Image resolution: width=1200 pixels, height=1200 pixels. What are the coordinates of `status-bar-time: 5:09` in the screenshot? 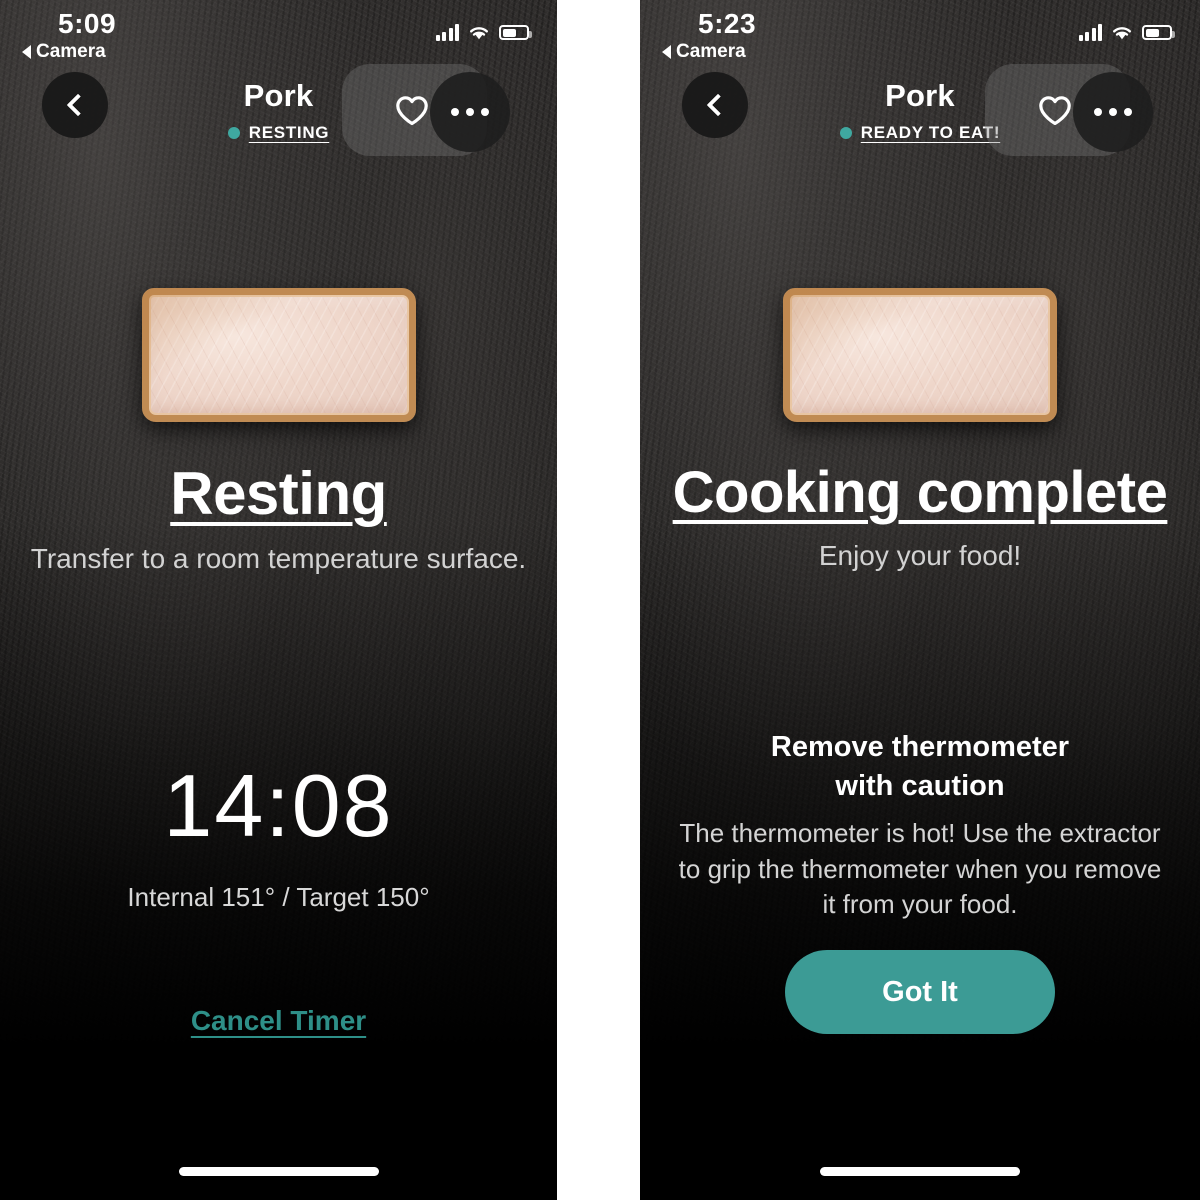 It's located at (87, 23).